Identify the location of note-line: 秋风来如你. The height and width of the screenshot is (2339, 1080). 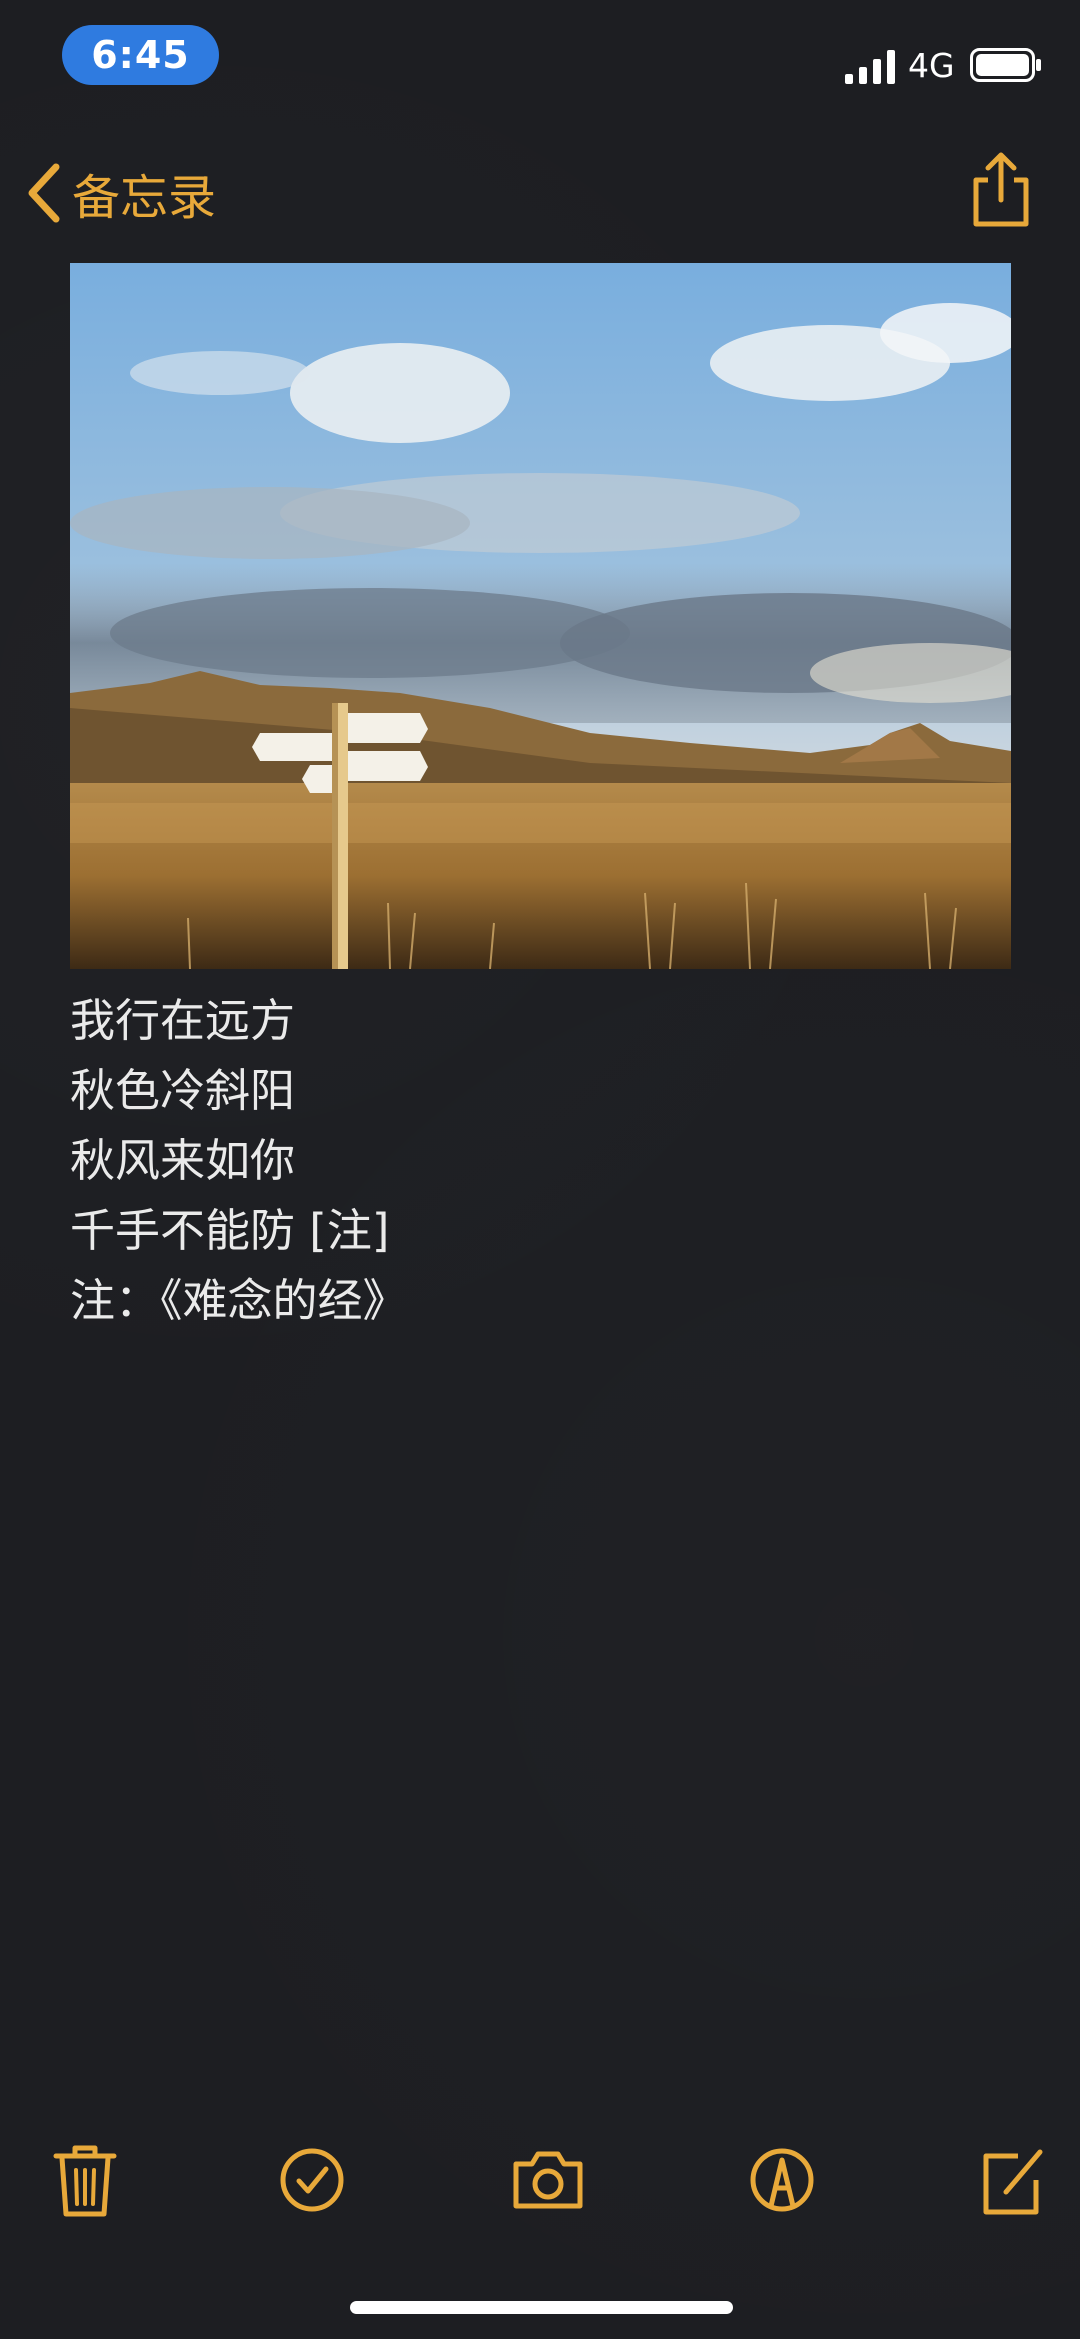
(183, 1160).